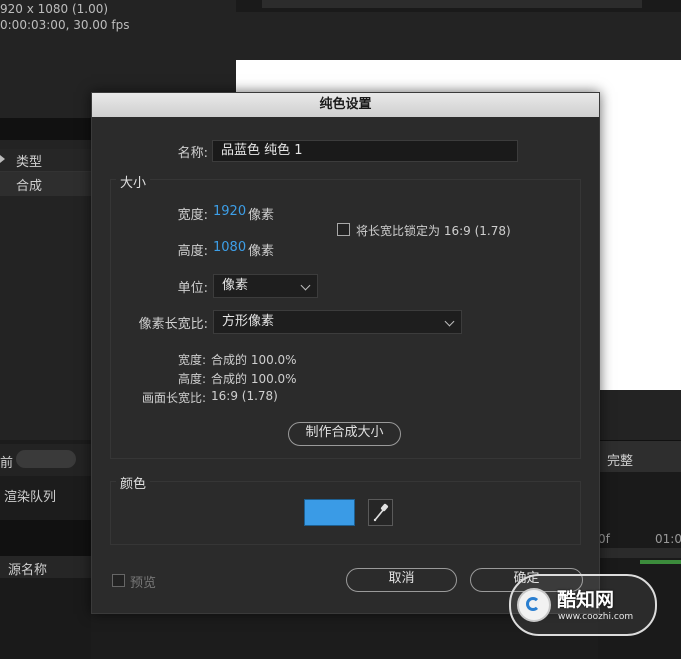 This screenshot has width=681, height=659. I want to click on eyedropper-button, so click(380, 512).